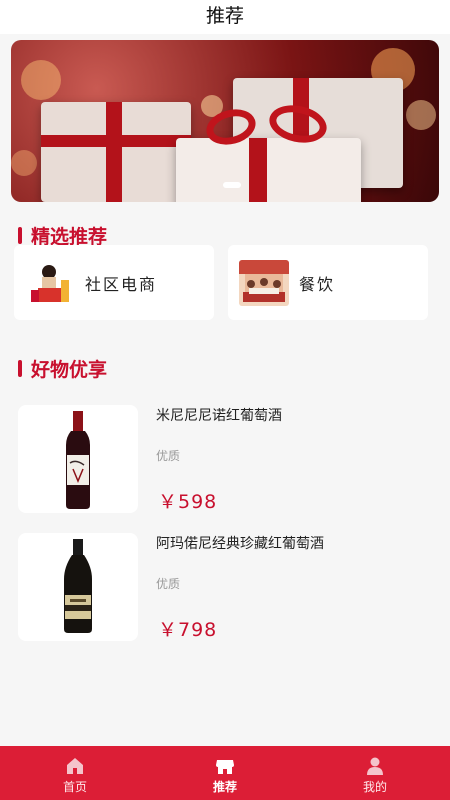 Image resolution: width=450 pixels, height=800 pixels. I want to click on top-bar: 推荐, so click(225, 17).